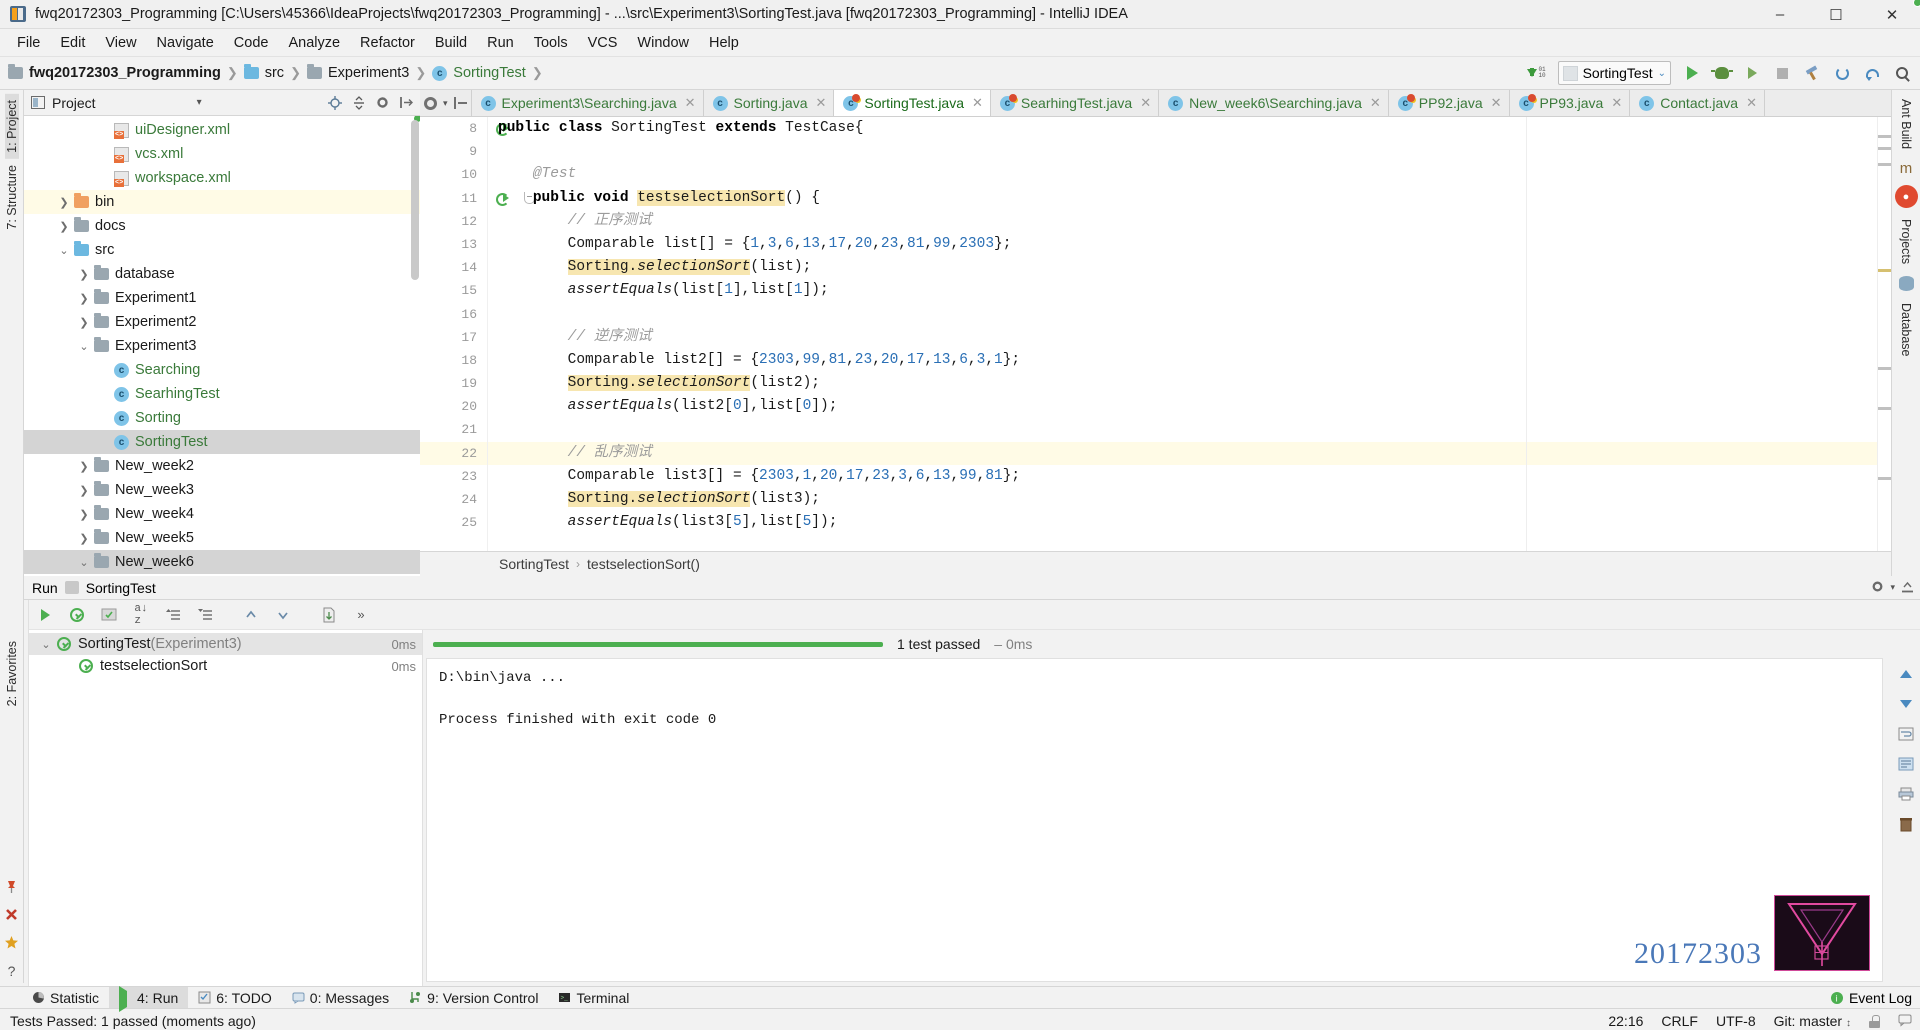  What do you see at coordinates (451, 43) in the screenshot?
I see `menu-build: Build` at bounding box center [451, 43].